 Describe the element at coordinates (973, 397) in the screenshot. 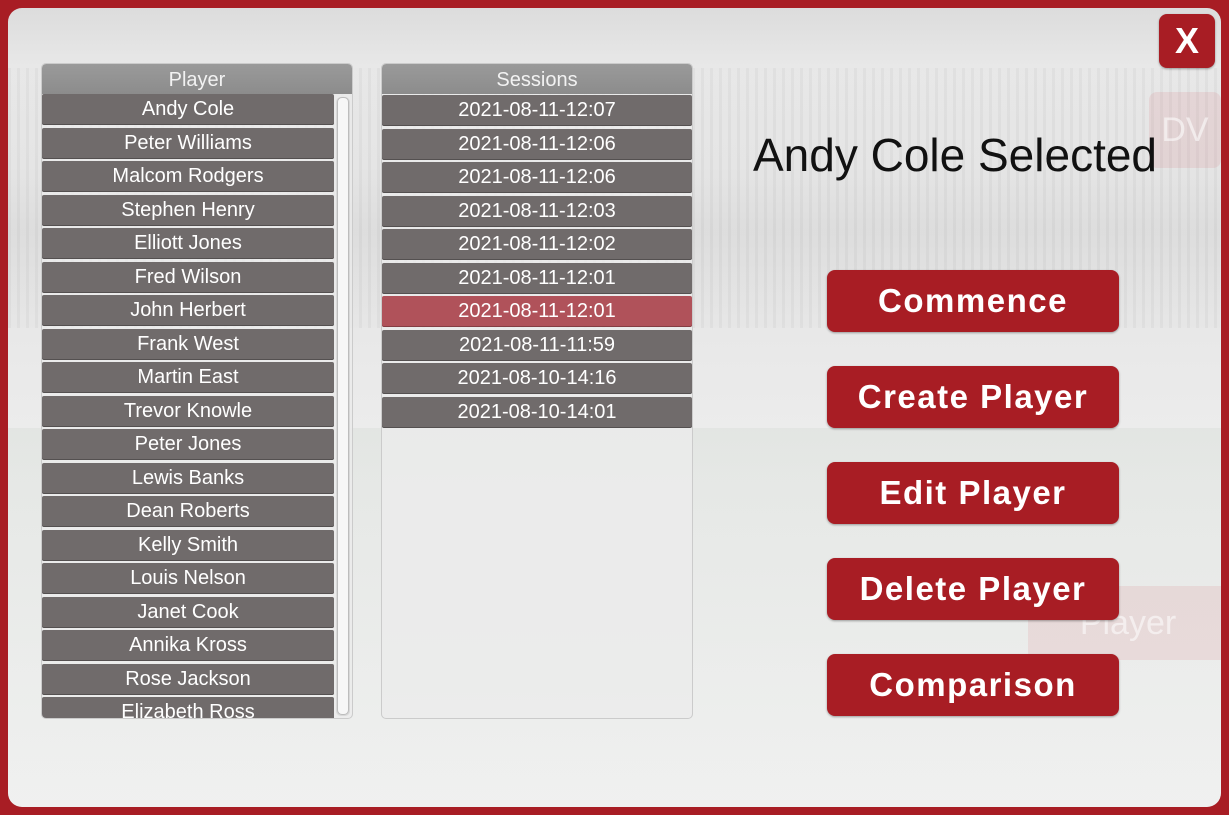

I see `create-player-button: Create Player` at that location.